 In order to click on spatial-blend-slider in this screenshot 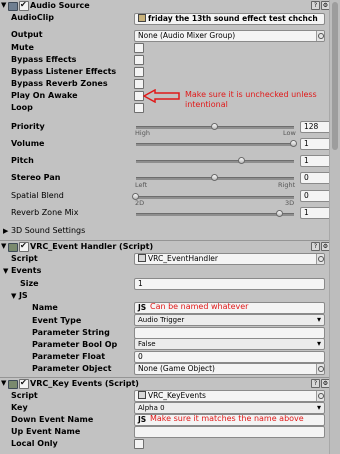, I will do `click(213, 196)`.